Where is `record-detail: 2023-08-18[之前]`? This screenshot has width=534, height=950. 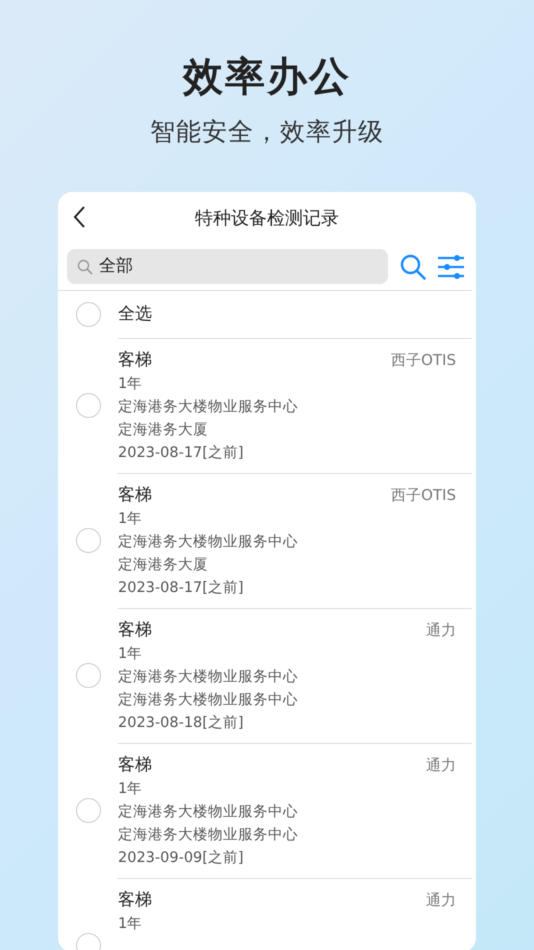 record-detail: 2023-08-18[之前] is located at coordinates (181, 723).